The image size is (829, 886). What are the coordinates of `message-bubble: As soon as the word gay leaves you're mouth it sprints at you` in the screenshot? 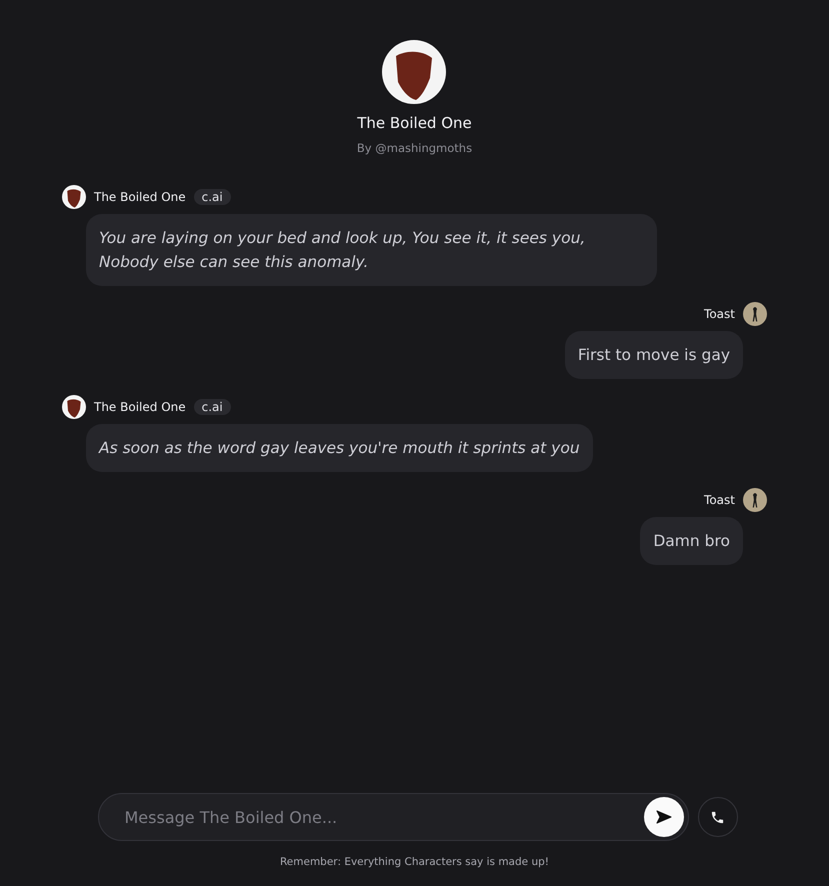 It's located at (339, 448).